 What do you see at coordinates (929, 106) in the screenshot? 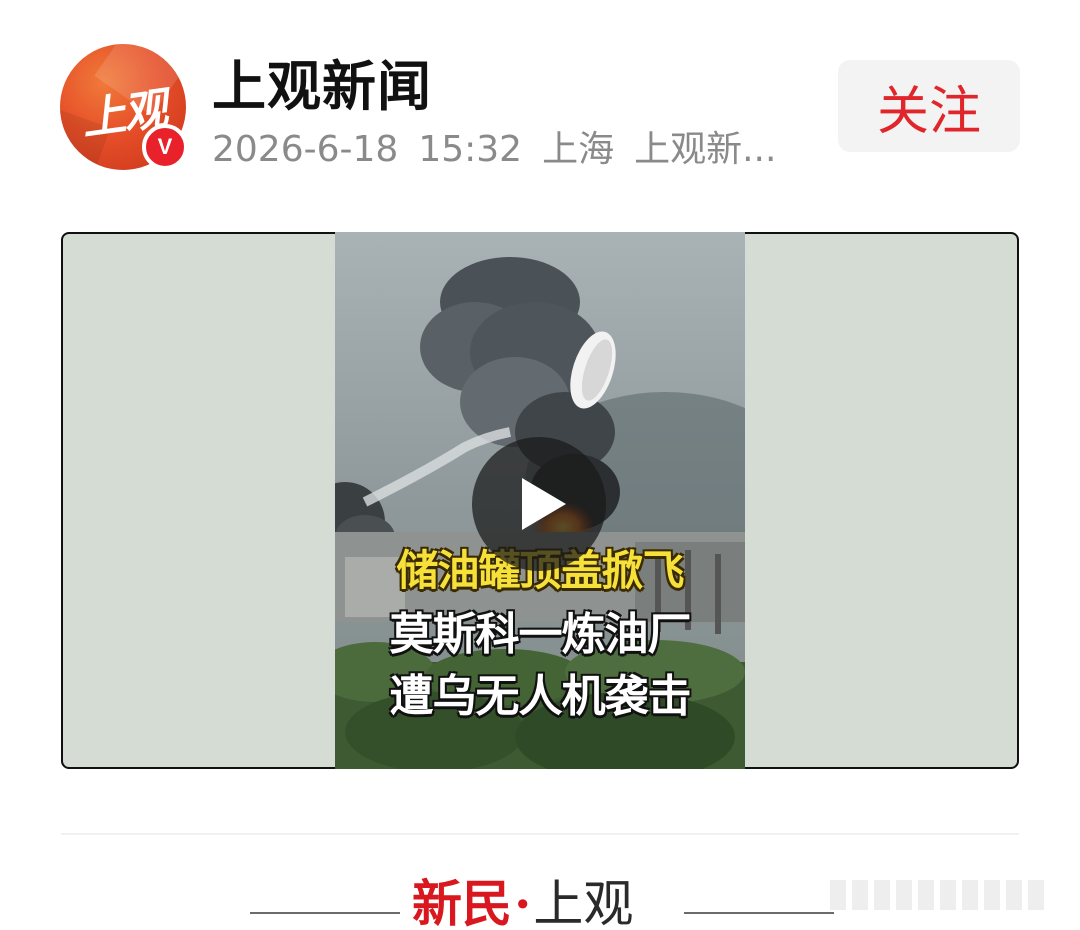
I see `follow-button: 关注` at bounding box center [929, 106].